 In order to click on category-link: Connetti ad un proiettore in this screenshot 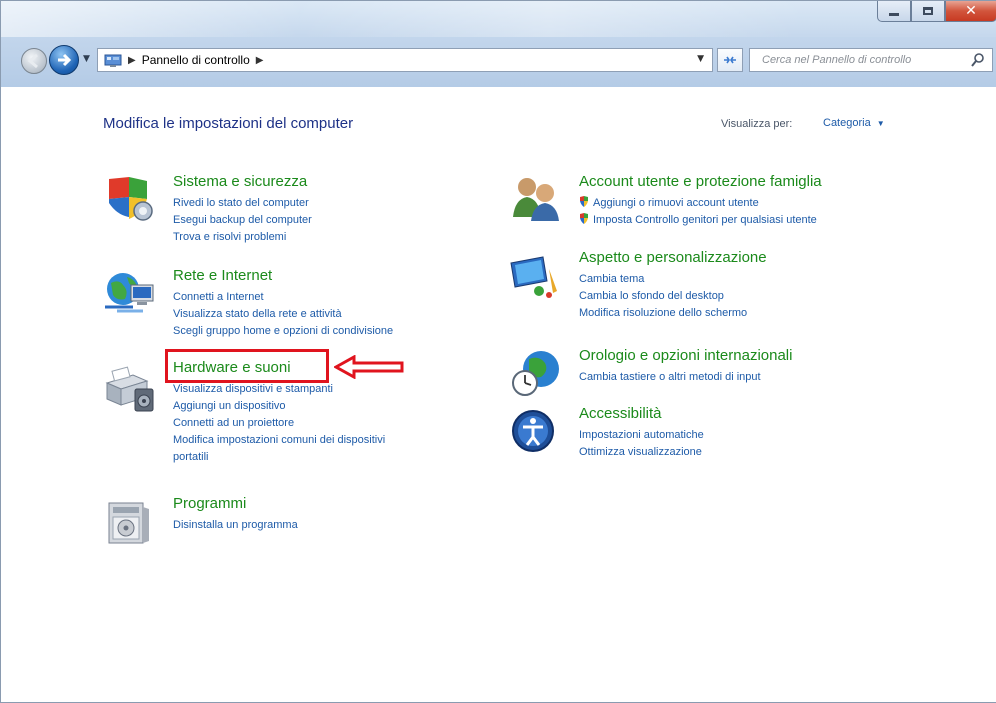, I will do `click(279, 423)`.